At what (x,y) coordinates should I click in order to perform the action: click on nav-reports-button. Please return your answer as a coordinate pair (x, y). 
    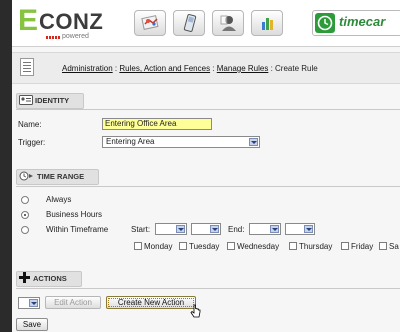
    Looking at the image, I should click on (267, 23).